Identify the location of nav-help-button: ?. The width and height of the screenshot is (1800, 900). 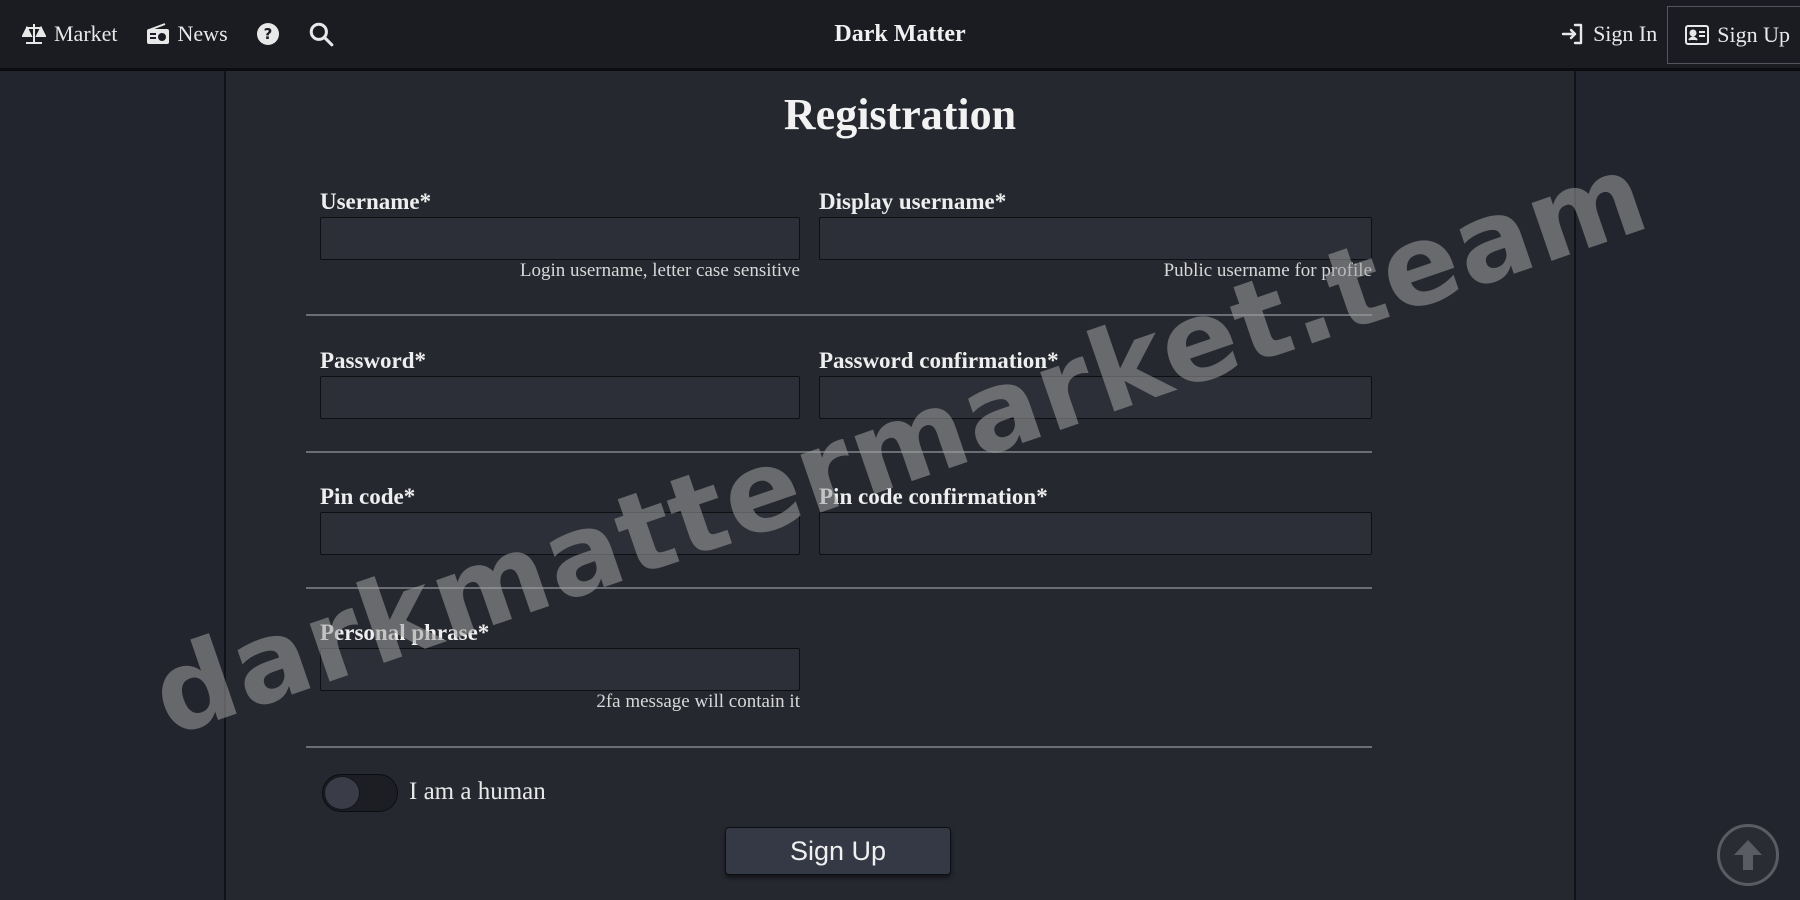
(268, 34).